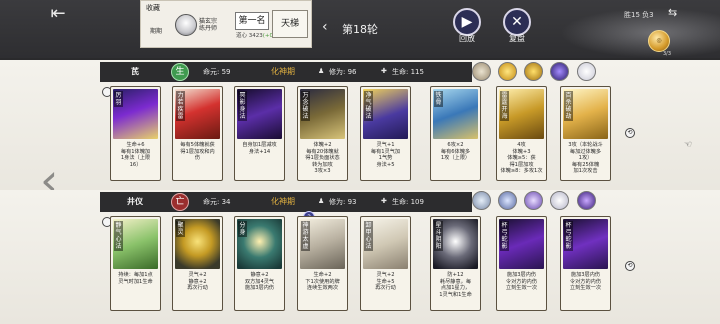 The width and height of the screenshot is (720, 324). What do you see at coordinates (675, 13) in the screenshot?
I see `share-icon: ⇆` at bounding box center [675, 13].